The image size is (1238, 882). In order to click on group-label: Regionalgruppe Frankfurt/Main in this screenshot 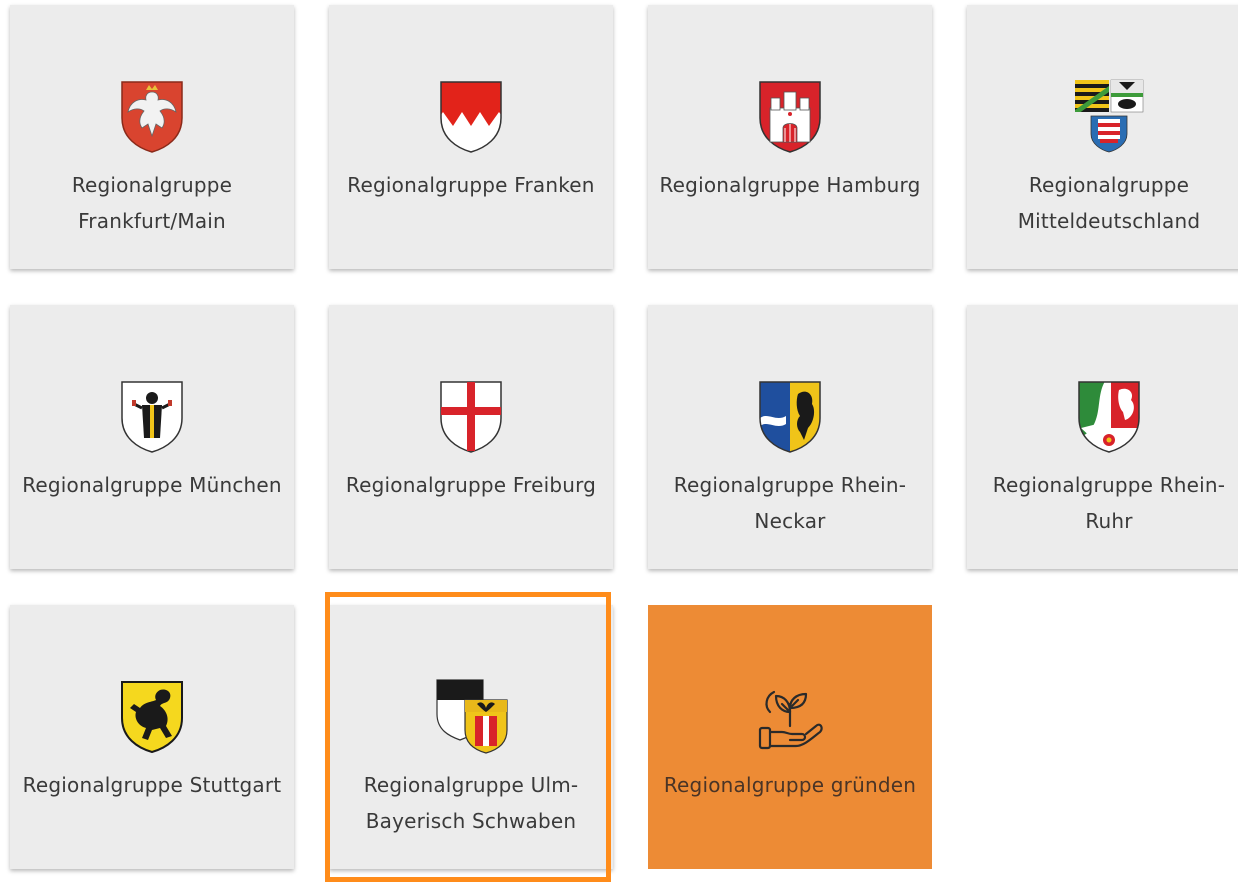, I will do `click(152, 203)`.